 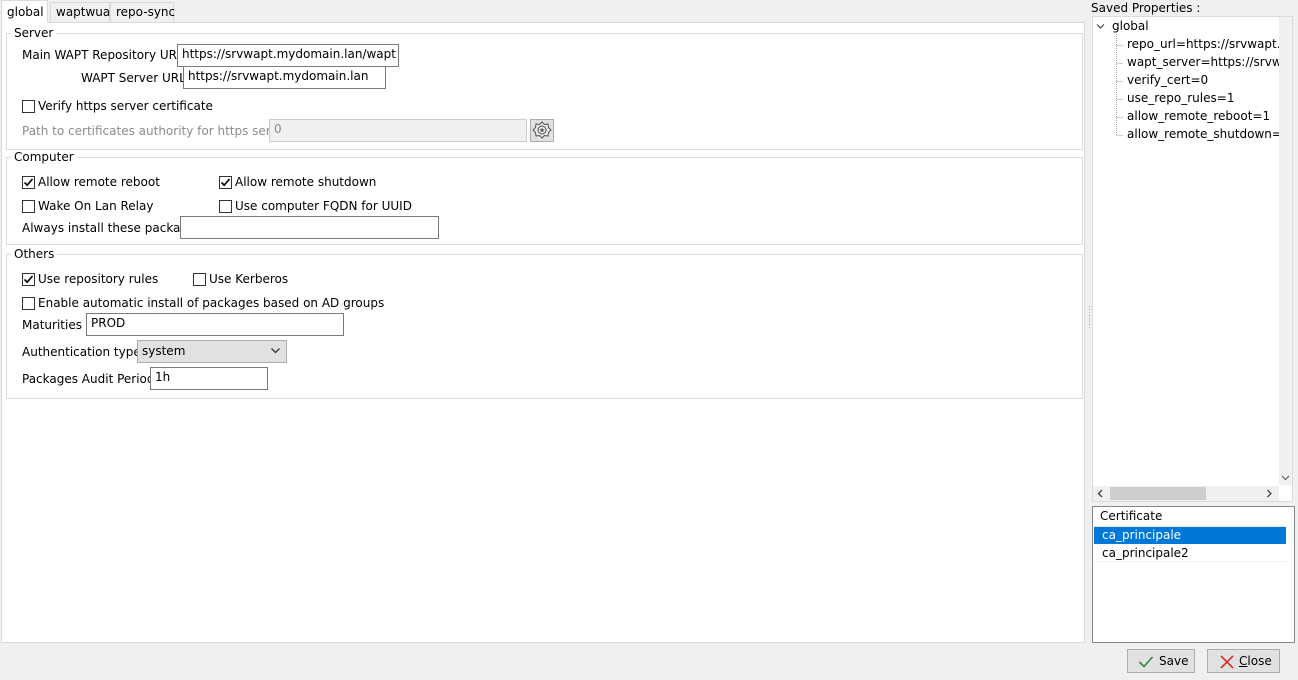 I want to click on repo-url-input: https://srvwapt.mydomain.lan/wapt, so click(x=288, y=55).